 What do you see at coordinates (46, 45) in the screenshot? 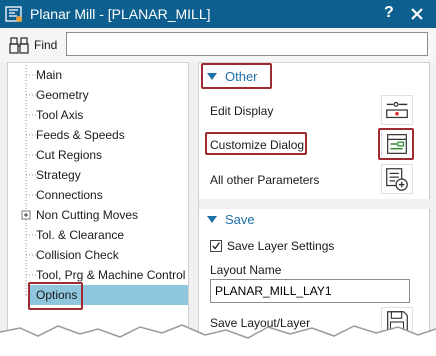
I see `find-label: Find` at bounding box center [46, 45].